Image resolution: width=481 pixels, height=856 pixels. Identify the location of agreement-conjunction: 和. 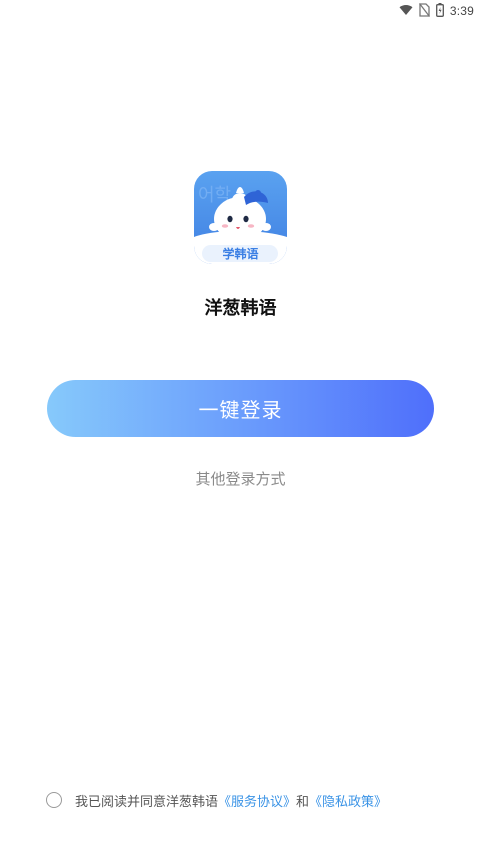
(303, 802).